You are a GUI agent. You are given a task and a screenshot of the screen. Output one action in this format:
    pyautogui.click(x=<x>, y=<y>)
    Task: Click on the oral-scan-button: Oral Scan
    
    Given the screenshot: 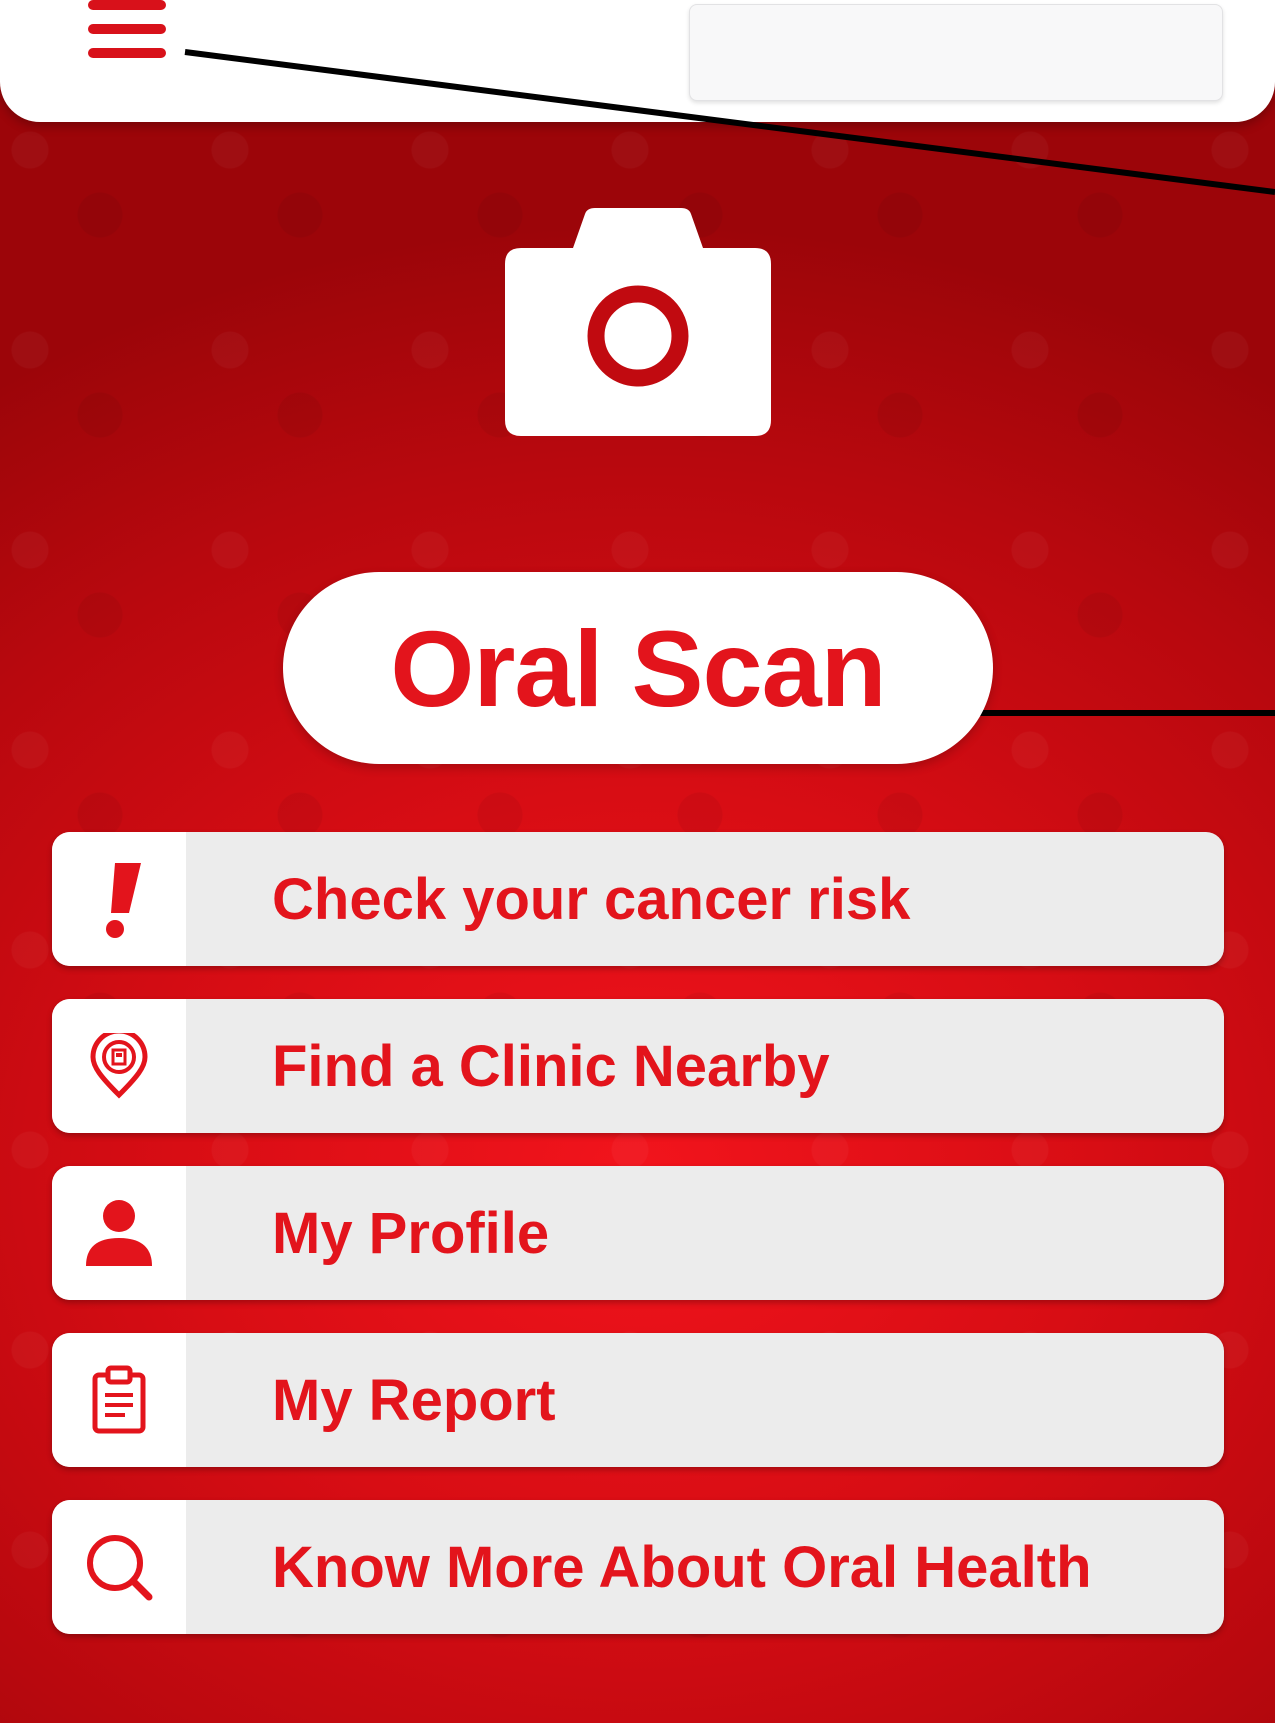 What is the action you would take?
    pyautogui.click(x=638, y=668)
    